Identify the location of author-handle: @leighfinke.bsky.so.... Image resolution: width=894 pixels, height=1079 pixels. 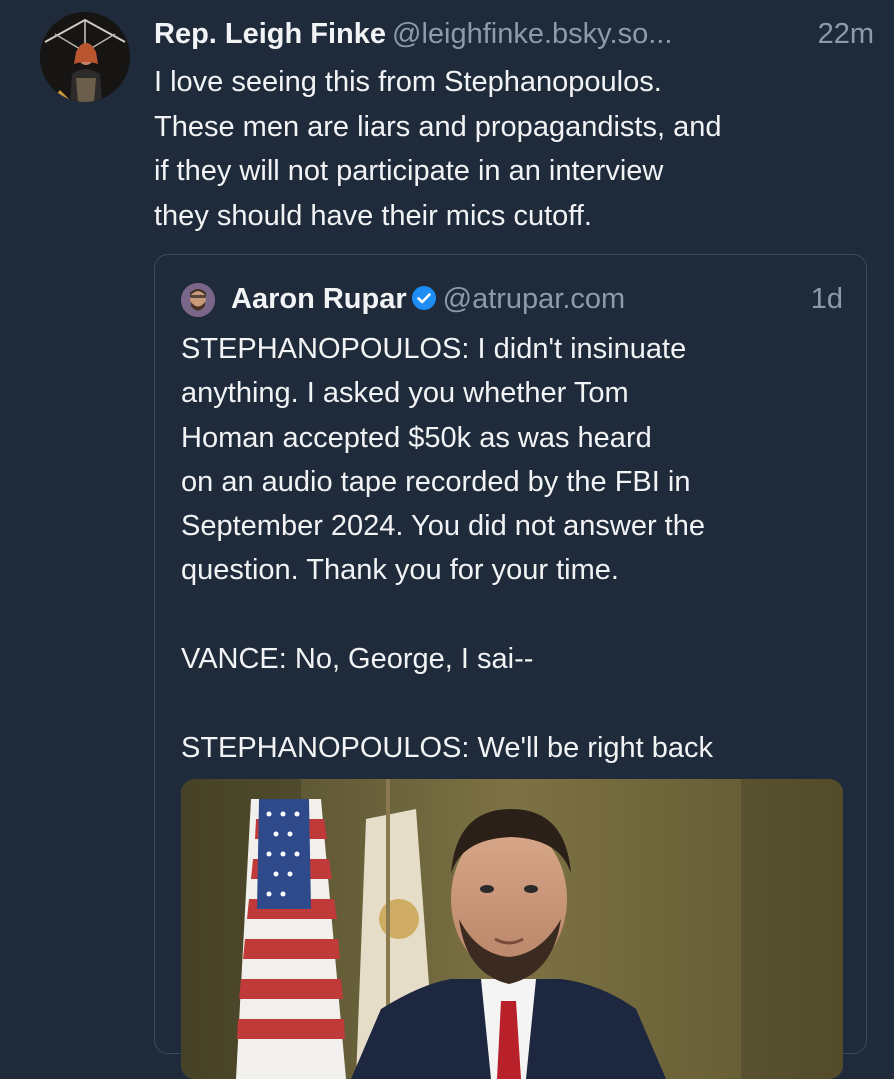
(532, 34).